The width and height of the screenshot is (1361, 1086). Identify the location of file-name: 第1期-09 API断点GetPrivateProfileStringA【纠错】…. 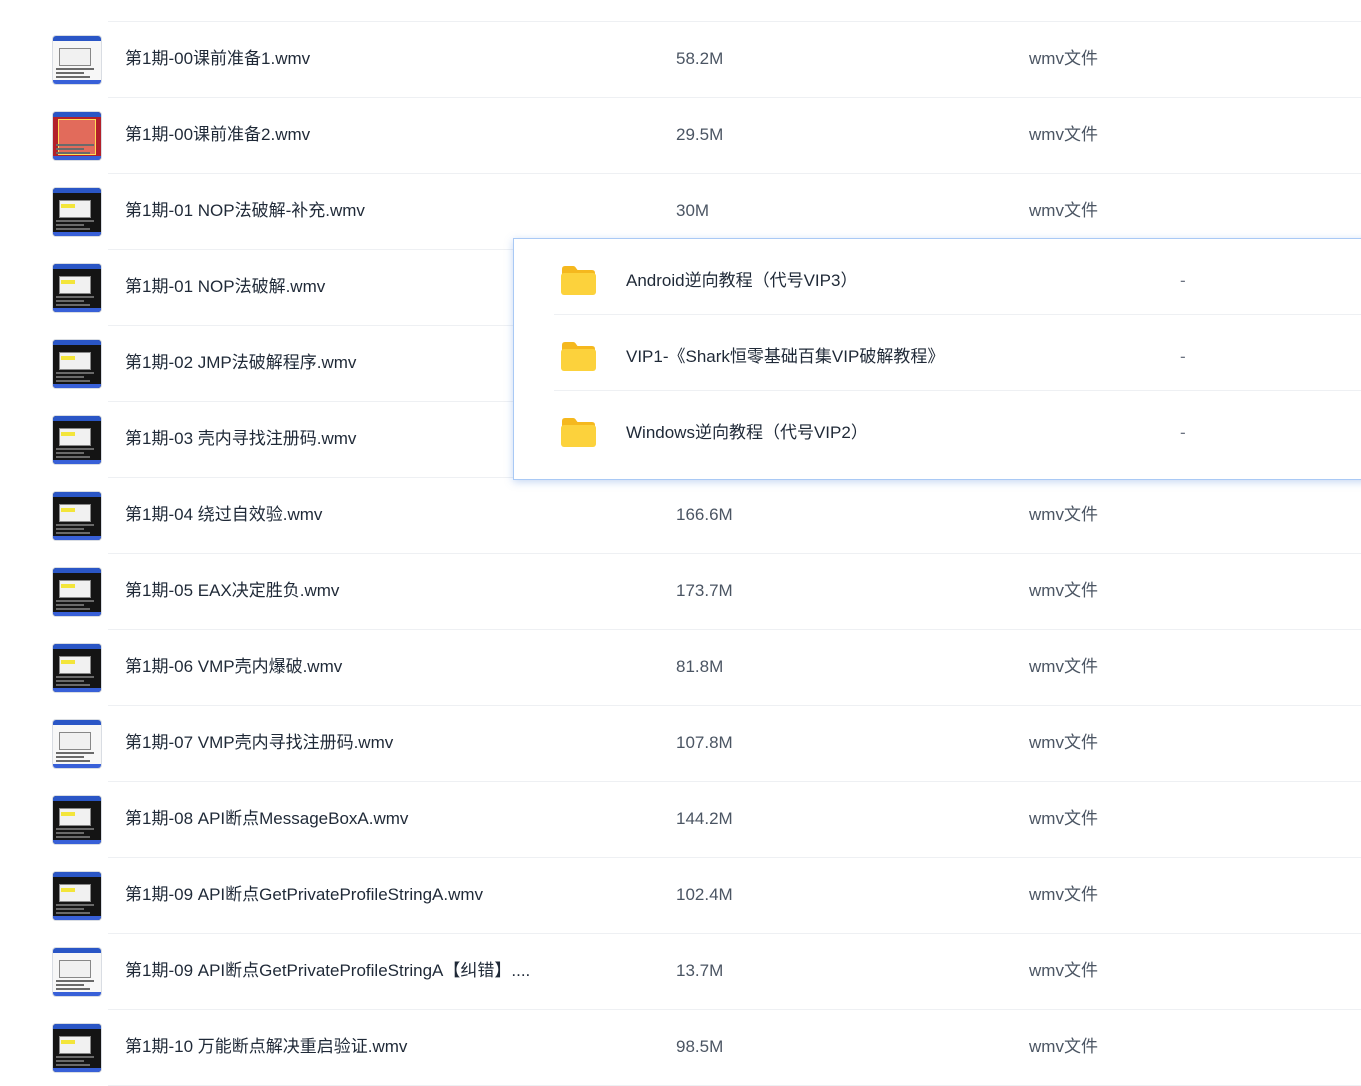
(327, 971).